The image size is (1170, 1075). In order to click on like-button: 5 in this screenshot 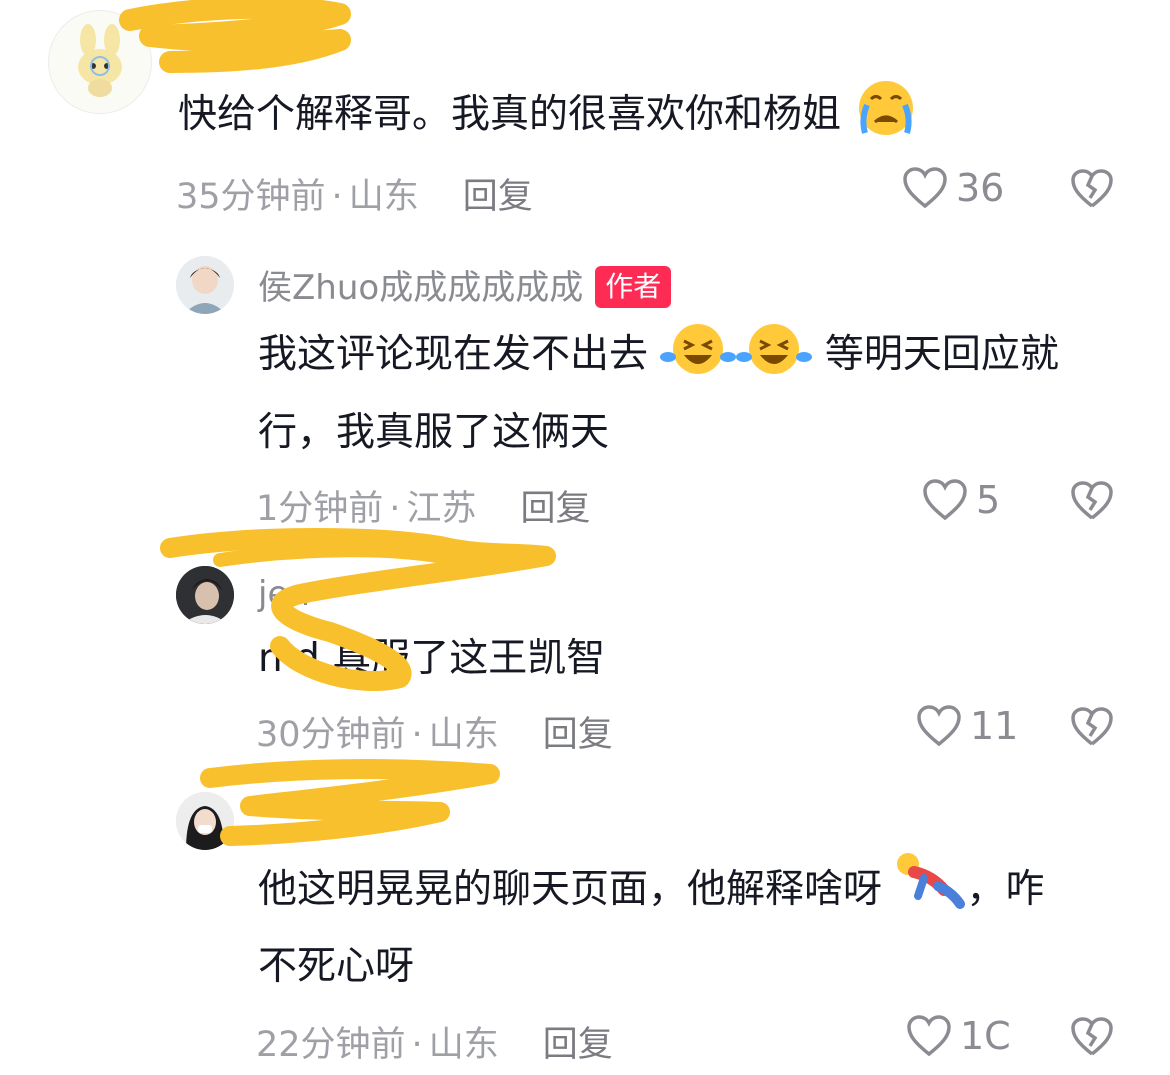, I will do `click(961, 500)`.